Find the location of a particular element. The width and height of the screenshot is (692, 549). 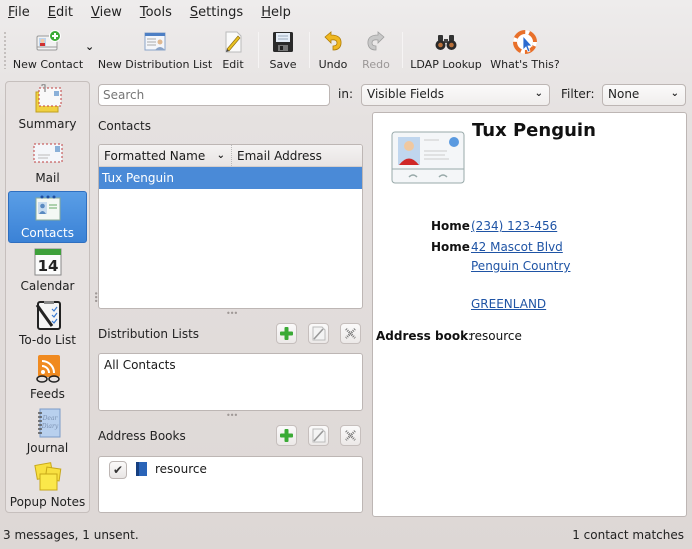

undo-arrow-icon is located at coordinates (333, 42).